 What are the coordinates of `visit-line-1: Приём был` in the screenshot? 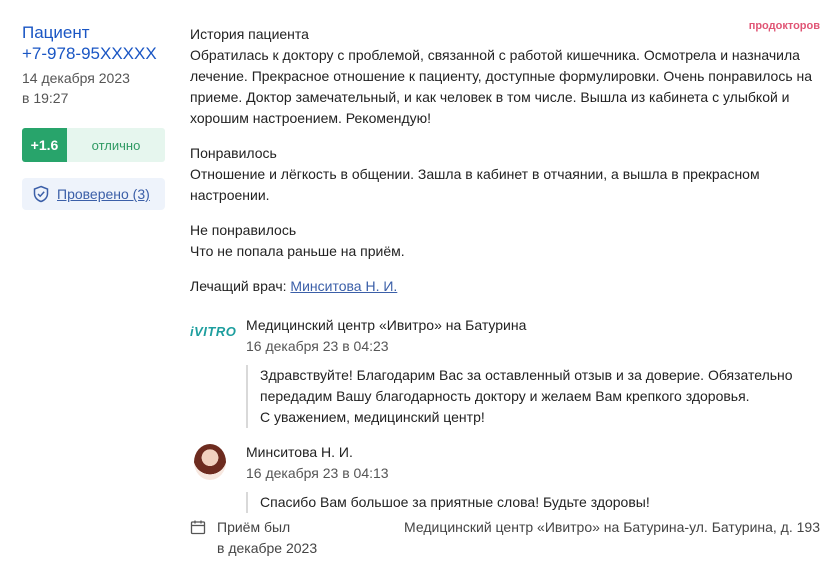 It's located at (254, 527).